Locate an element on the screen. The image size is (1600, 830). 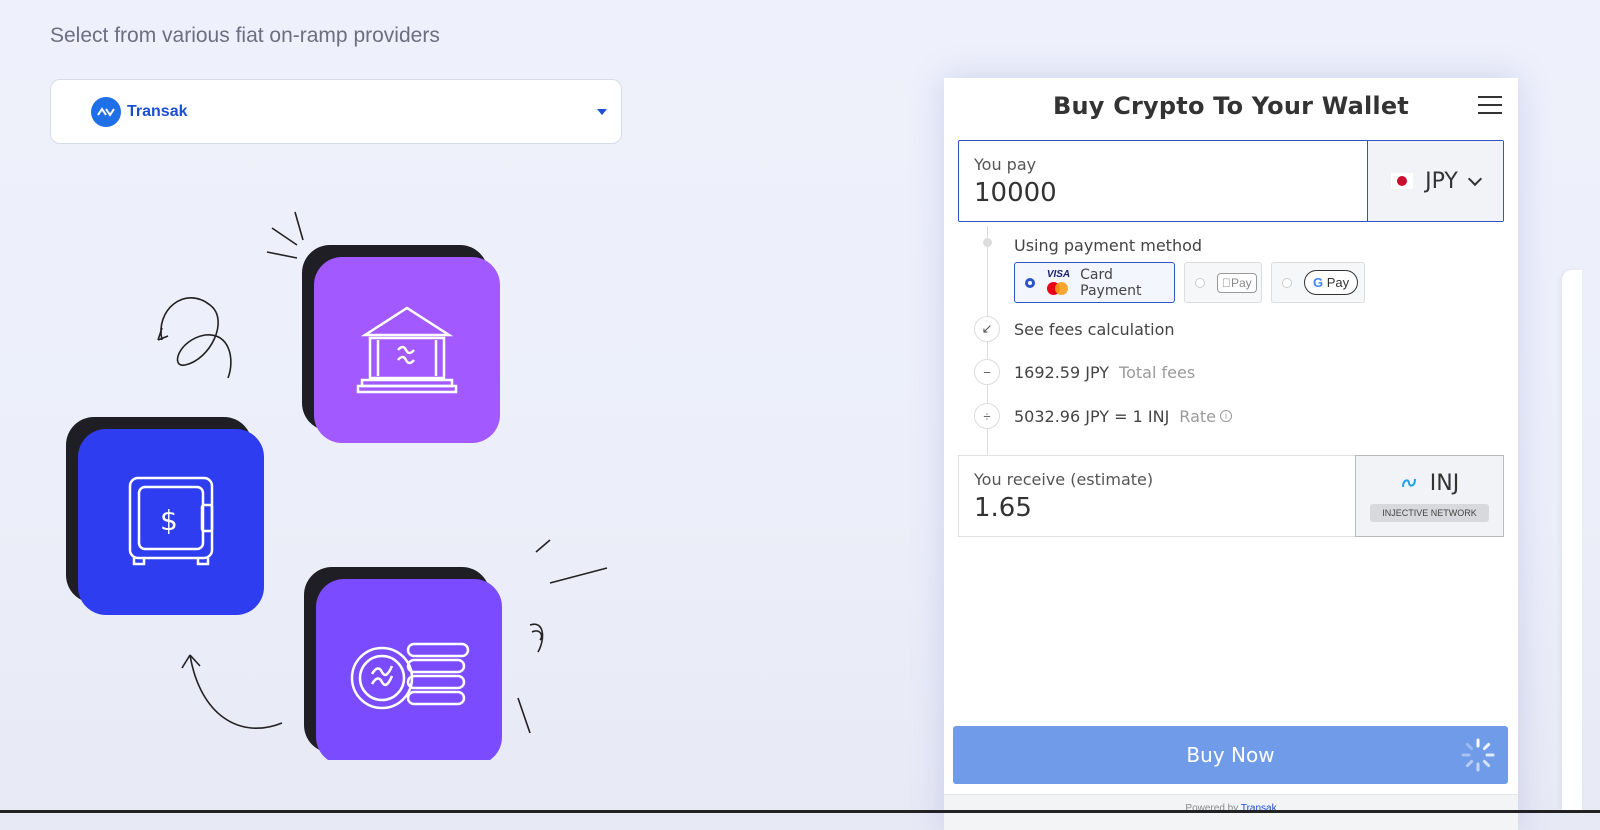
caret-down-icon is located at coordinates (602, 112).